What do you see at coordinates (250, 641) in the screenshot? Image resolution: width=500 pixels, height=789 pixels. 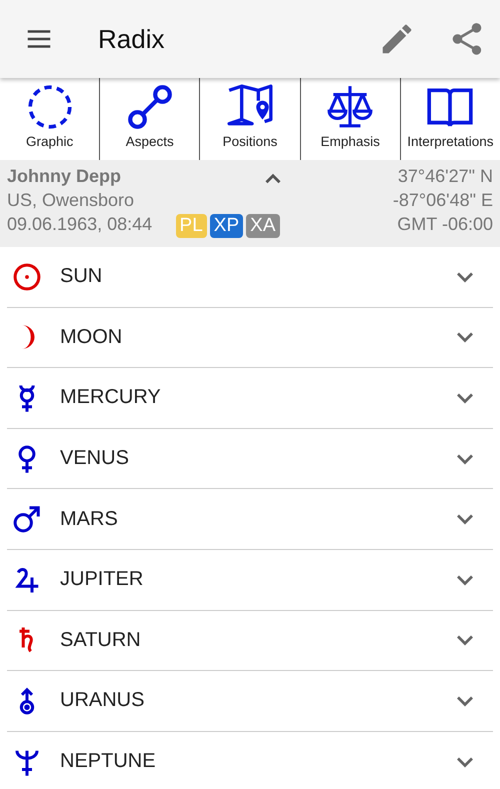 I see `planet-row: SATURN` at bounding box center [250, 641].